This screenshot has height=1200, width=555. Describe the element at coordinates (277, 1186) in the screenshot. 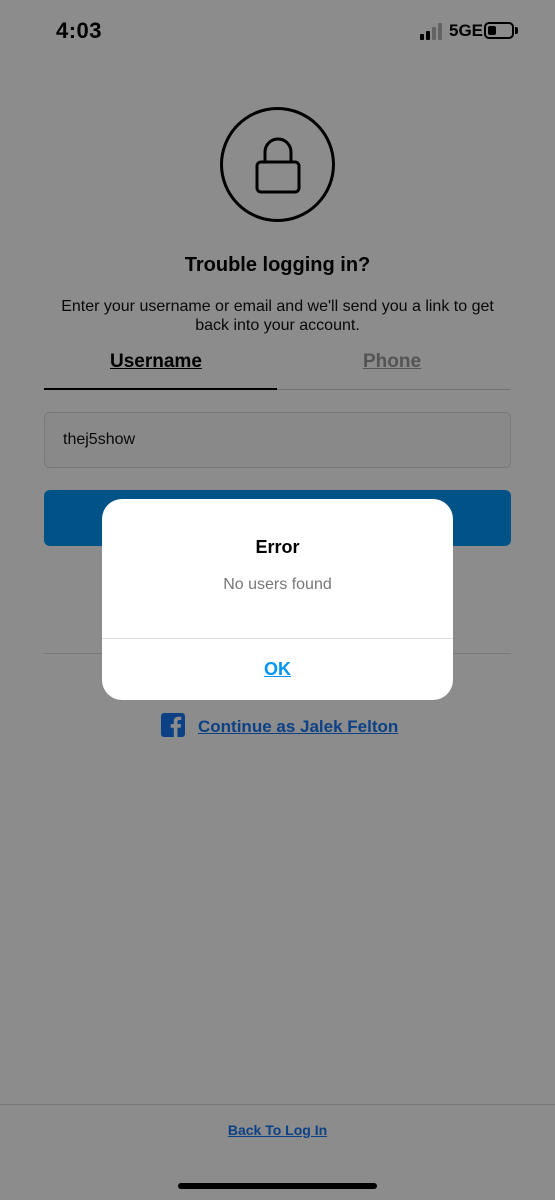

I see `home-indicator` at that location.